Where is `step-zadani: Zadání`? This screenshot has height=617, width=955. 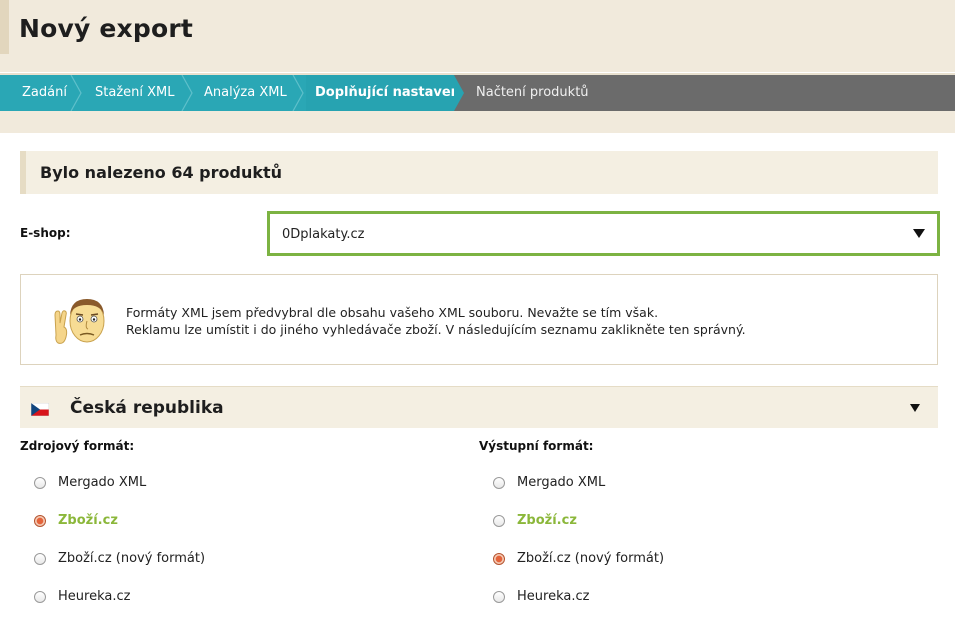
step-zadani: Zadání is located at coordinates (35, 93).